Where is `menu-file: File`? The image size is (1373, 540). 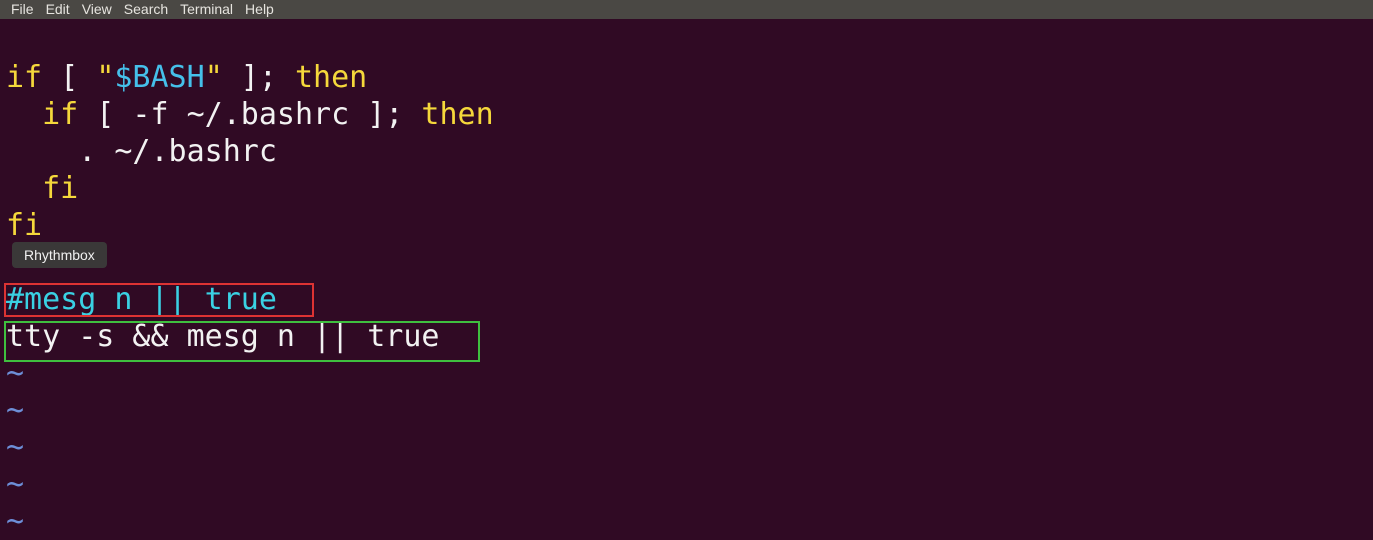 menu-file: File is located at coordinates (22, 9).